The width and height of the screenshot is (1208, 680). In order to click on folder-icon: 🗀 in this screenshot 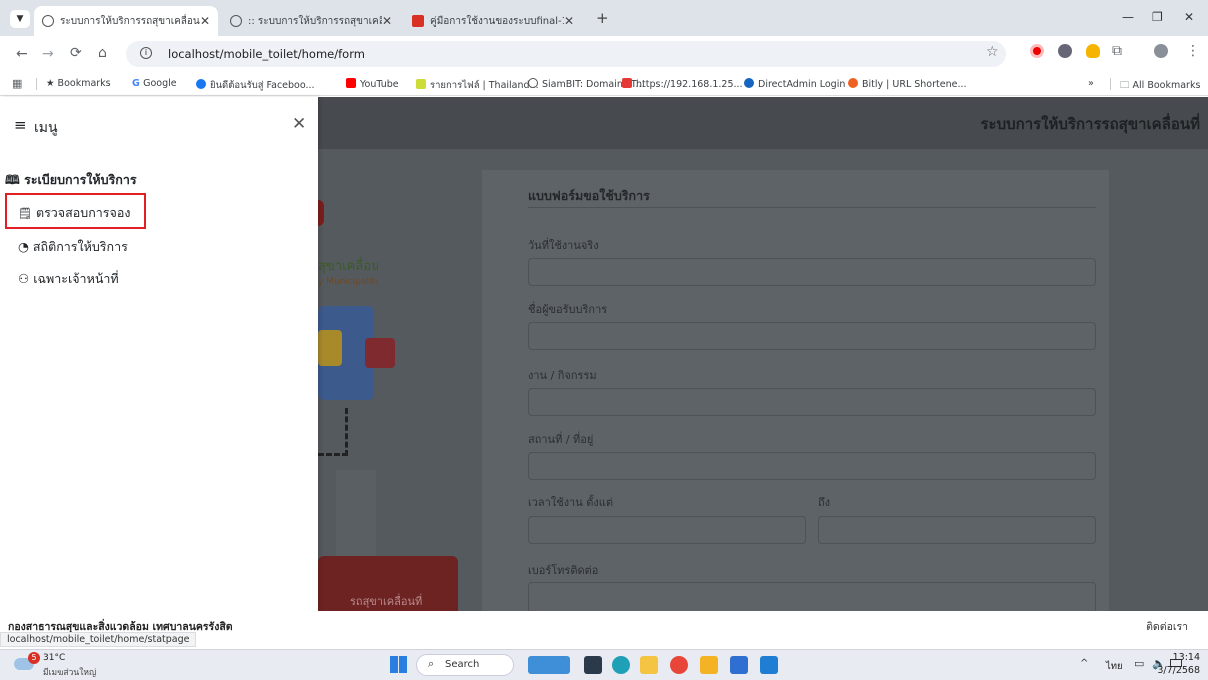, I will do `click(1126, 85)`.